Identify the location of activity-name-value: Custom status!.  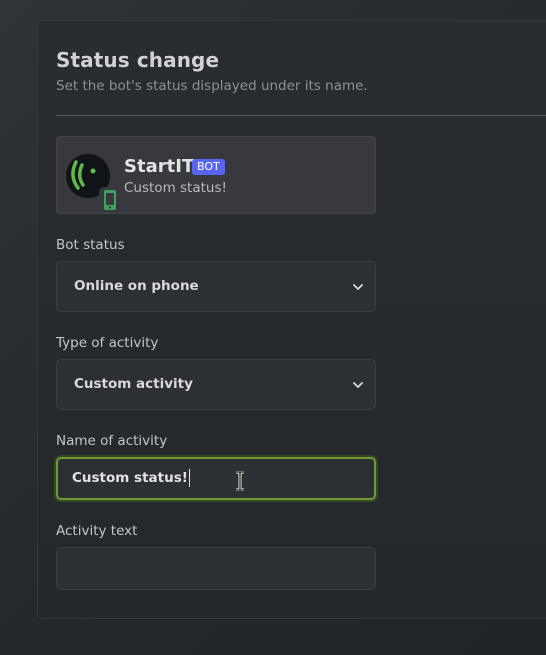
(130, 478).